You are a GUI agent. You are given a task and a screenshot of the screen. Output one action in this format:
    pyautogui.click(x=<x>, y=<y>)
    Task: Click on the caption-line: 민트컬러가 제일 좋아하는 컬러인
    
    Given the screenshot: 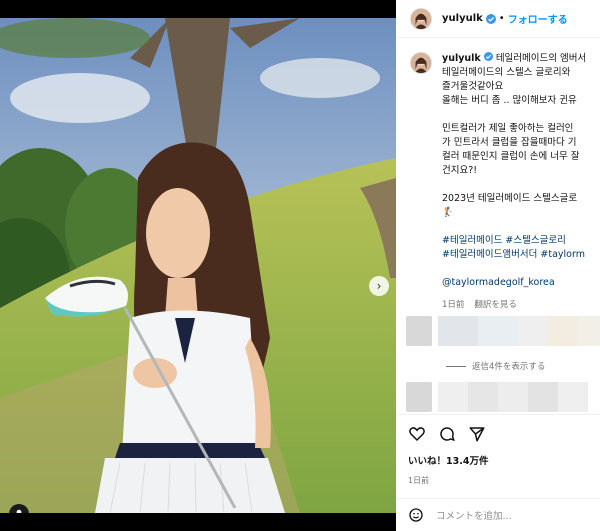 What is the action you would take?
    pyautogui.click(x=508, y=128)
    